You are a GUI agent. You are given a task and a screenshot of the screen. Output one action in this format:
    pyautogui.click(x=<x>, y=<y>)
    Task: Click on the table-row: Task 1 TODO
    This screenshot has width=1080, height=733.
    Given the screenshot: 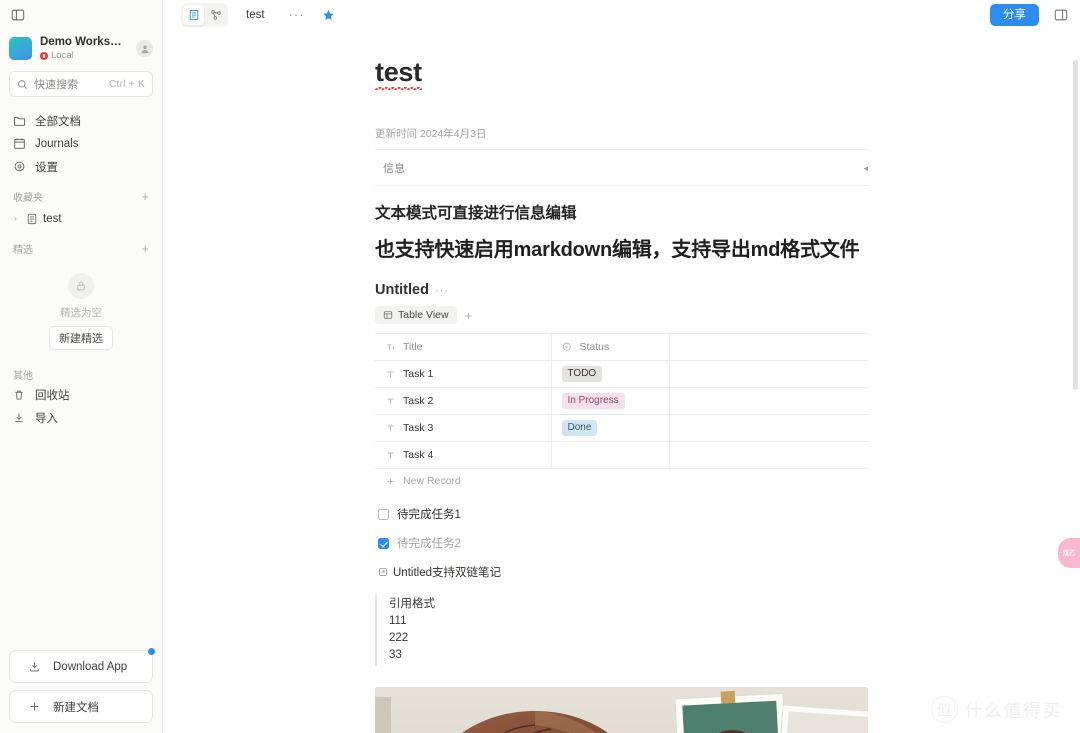 What is the action you would take?
    pyautogui.click(x=621, y=374)
    